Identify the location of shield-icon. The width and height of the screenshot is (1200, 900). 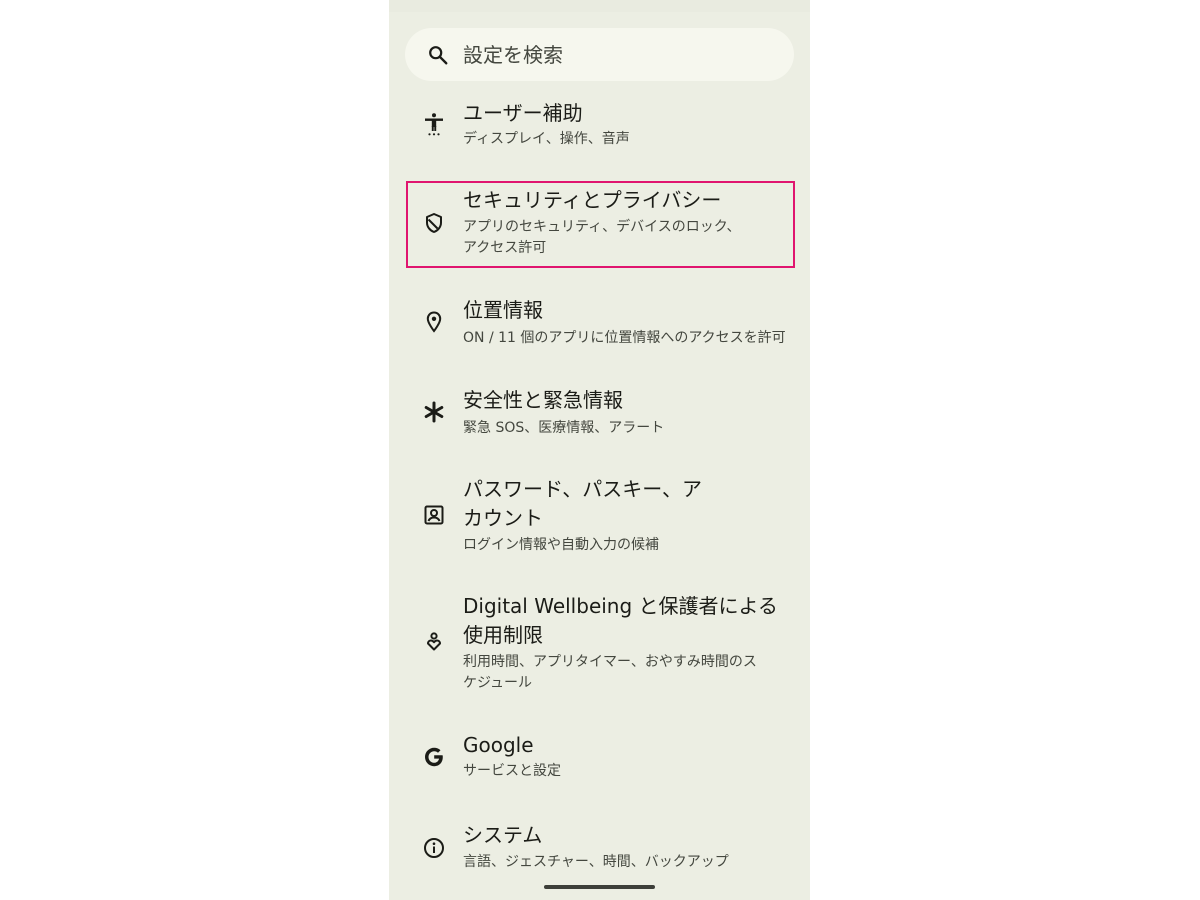
(434, 223).